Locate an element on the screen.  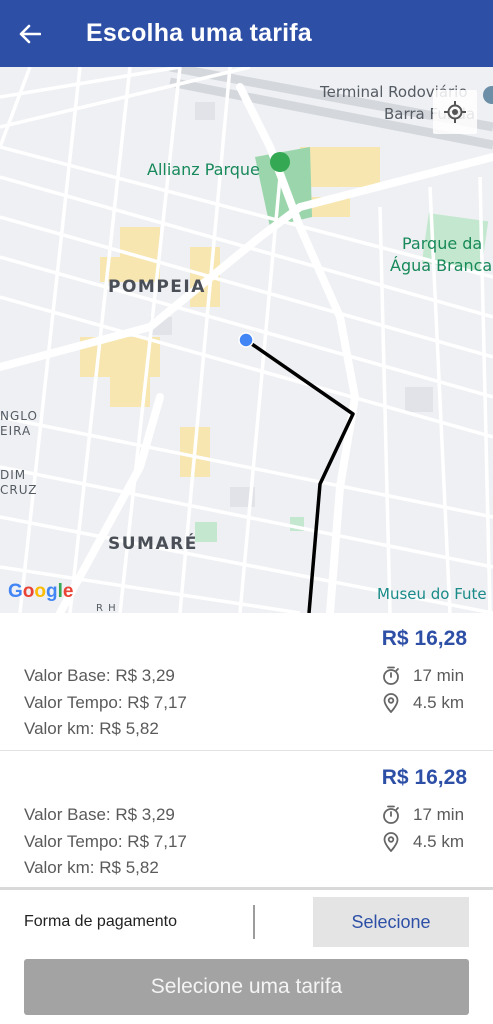
map-label-pompeia: POMPEIA is located at coordinates (157, 287).